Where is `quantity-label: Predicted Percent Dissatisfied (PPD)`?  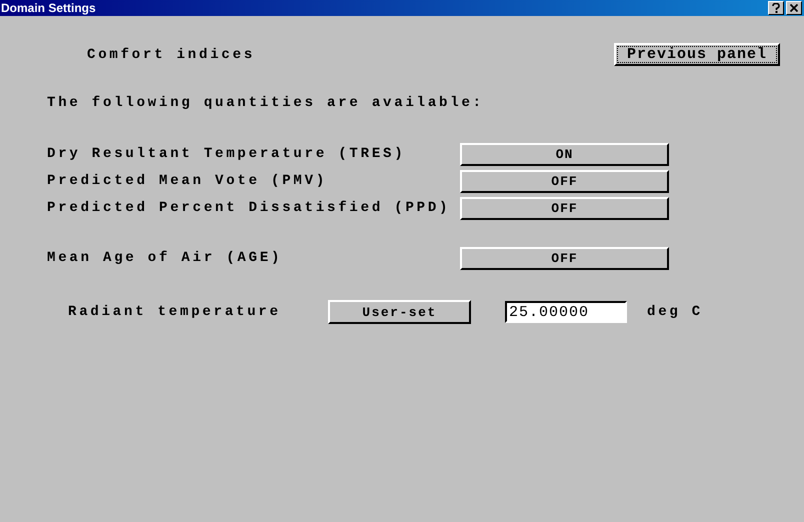 quantity-label: Predicted Percent Dissatisfied (PPD) is located at coordinates (249, 208).